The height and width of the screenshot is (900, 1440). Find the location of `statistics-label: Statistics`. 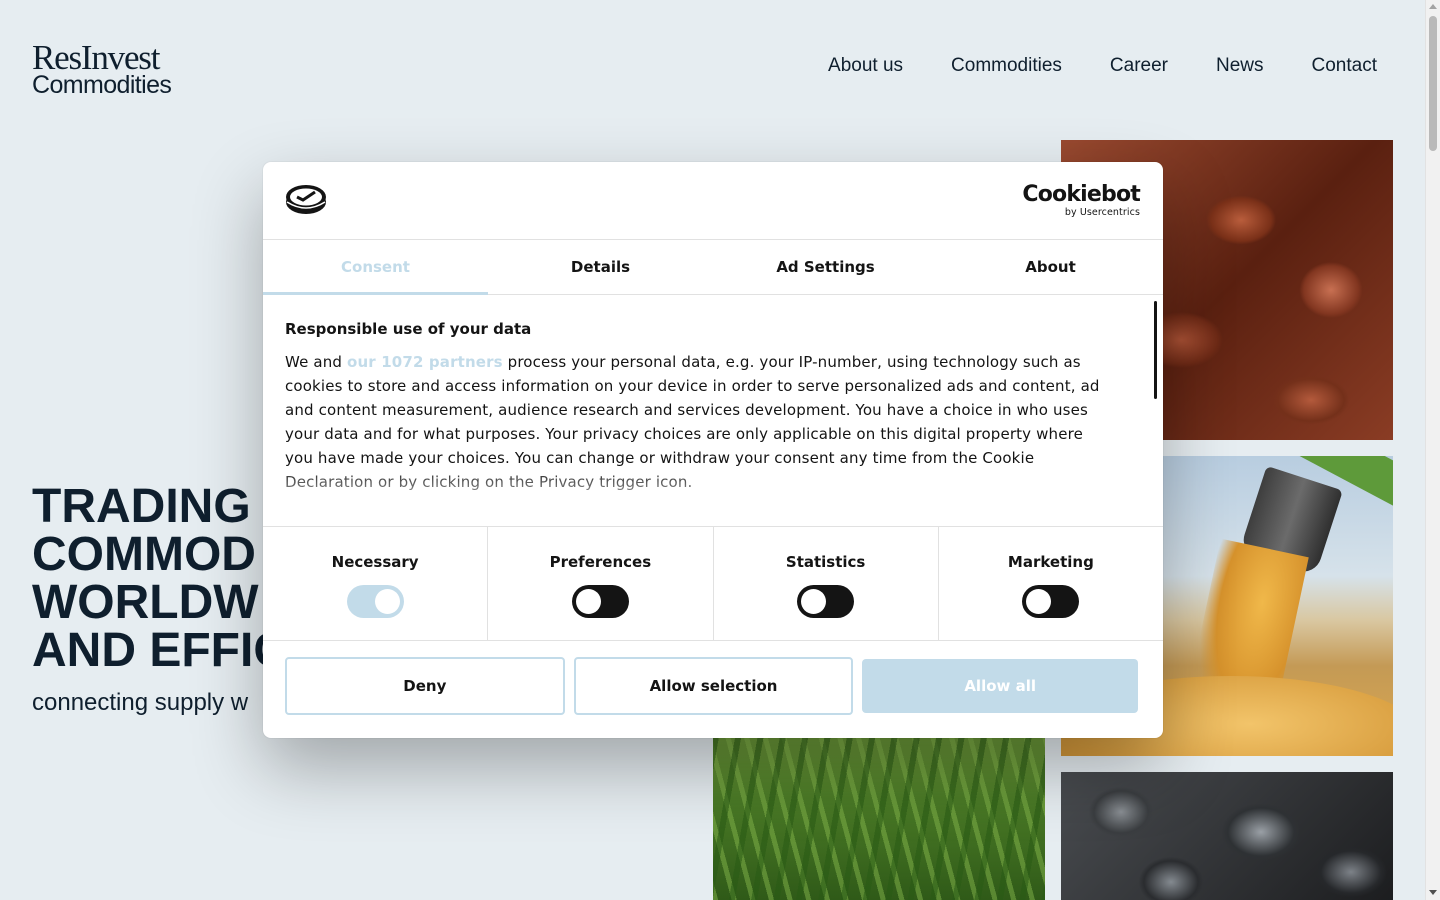

statistics-label: Statistics is located at coordinates (825, 562).